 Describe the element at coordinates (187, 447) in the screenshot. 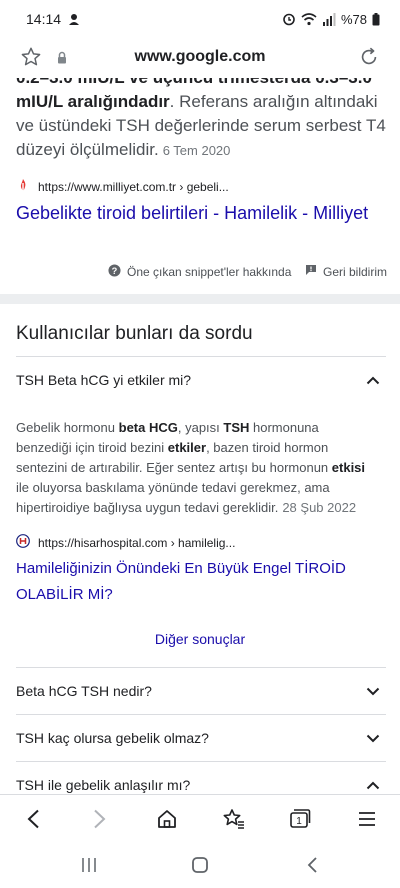

I see `answer-bold: etkiler` at that location.